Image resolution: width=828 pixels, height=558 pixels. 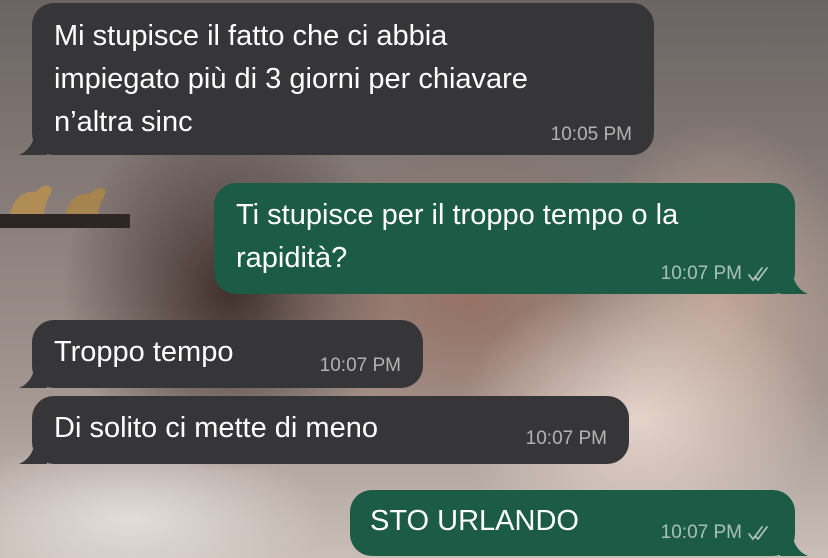 I want to click on message-text-line: Mi stupisce il fatto che ci abbia, so click(x=251, y=36).